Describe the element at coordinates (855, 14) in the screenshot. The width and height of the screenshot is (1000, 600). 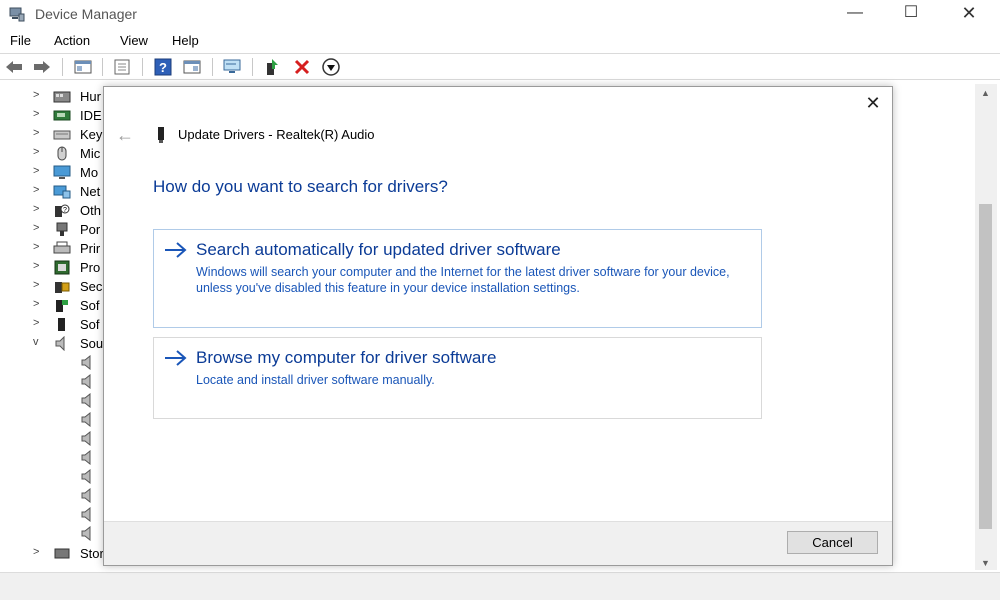
I see `minimize-button: —` at that location.